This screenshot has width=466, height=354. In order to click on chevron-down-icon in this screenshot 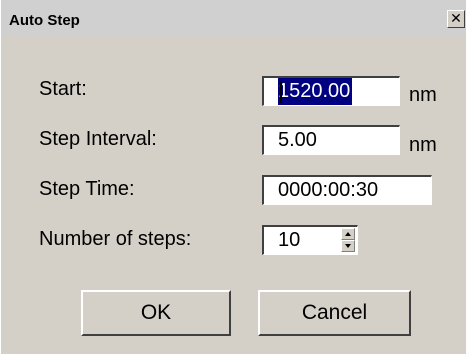, I will do `click(348, 246)`.